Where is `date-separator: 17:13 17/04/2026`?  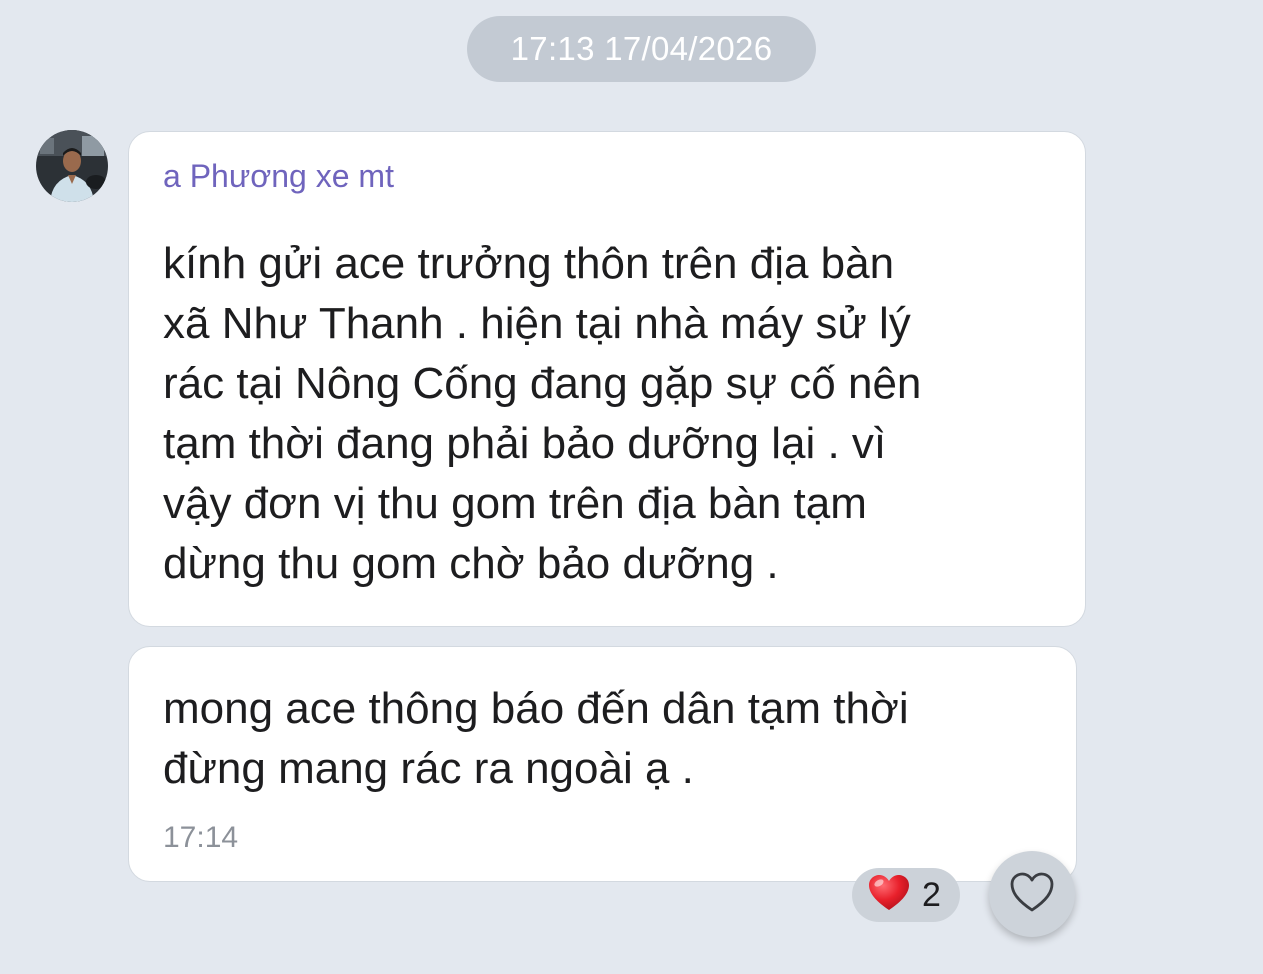
date-separator: 17:13 17/04/2026 is located at coordinates (641, 49).